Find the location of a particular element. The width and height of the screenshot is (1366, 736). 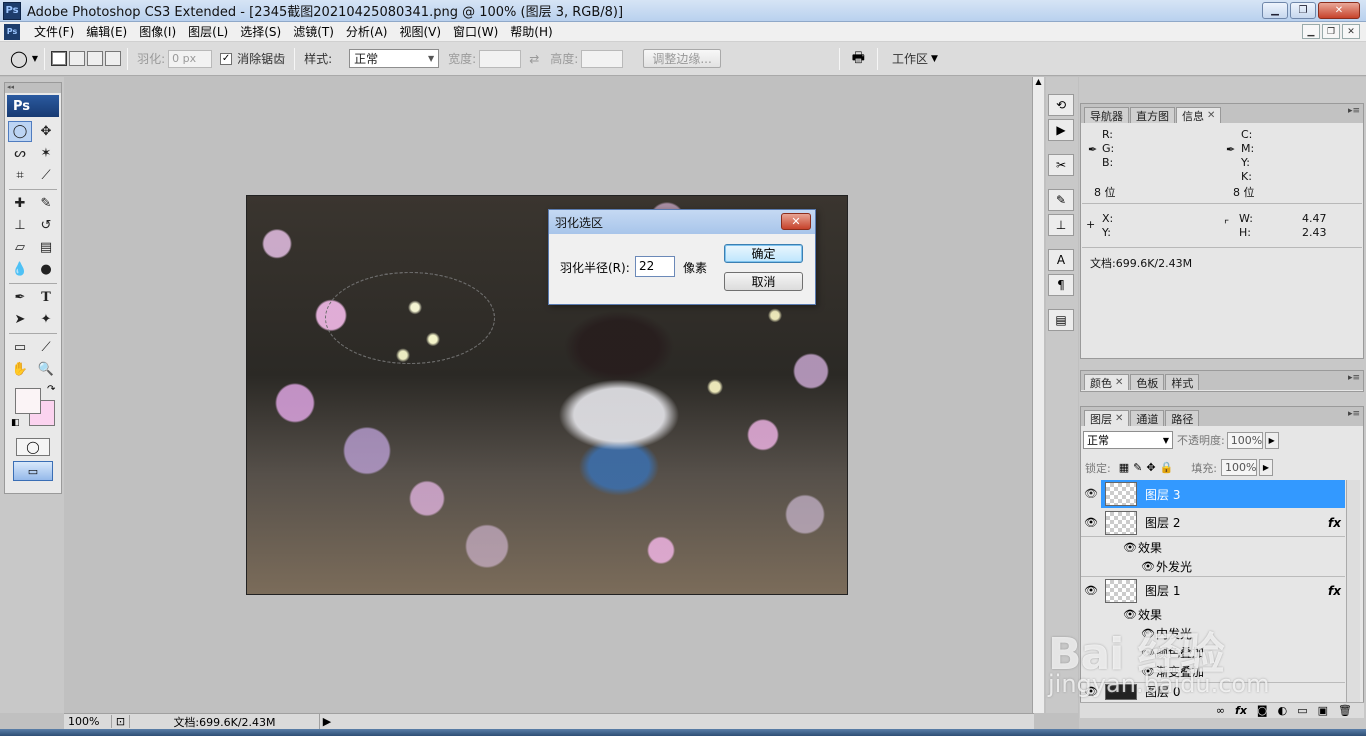

feather-radius-input: 22 is located at coordinates (655, 266).